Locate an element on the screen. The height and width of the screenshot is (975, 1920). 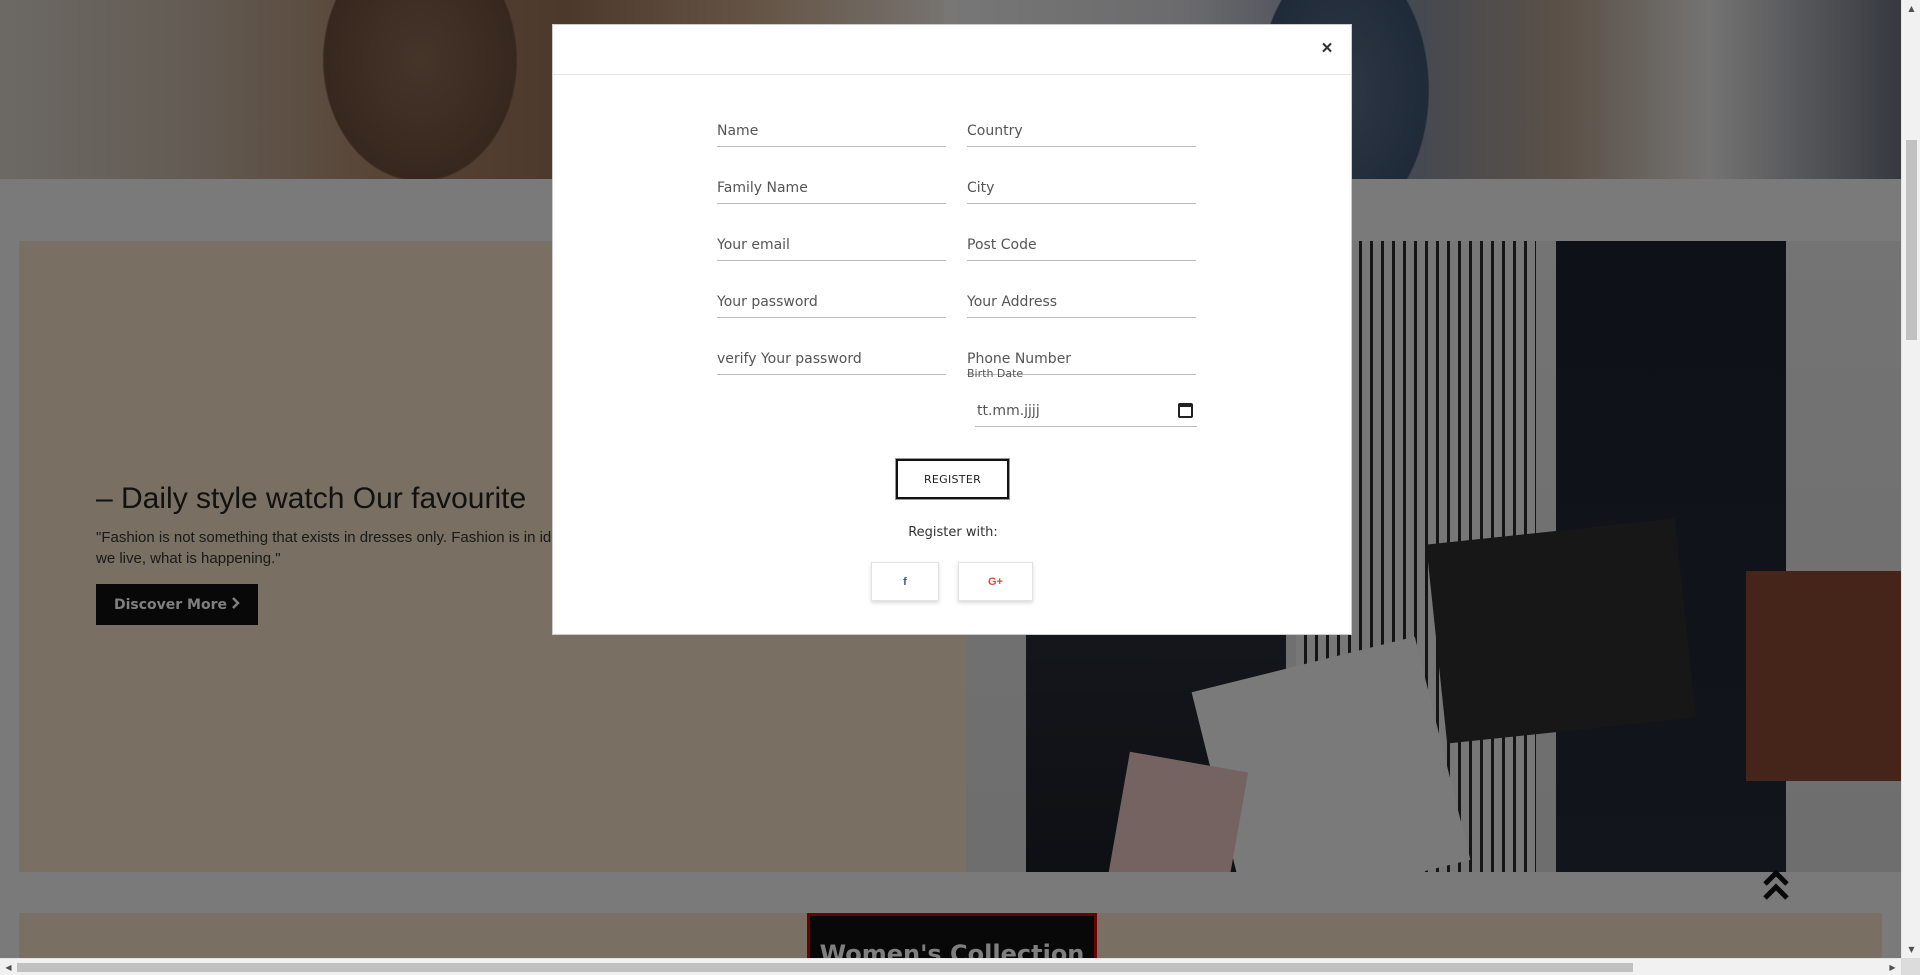
scroll-down-arrow-icon: ▼ is located at coordinates (1911, 949).